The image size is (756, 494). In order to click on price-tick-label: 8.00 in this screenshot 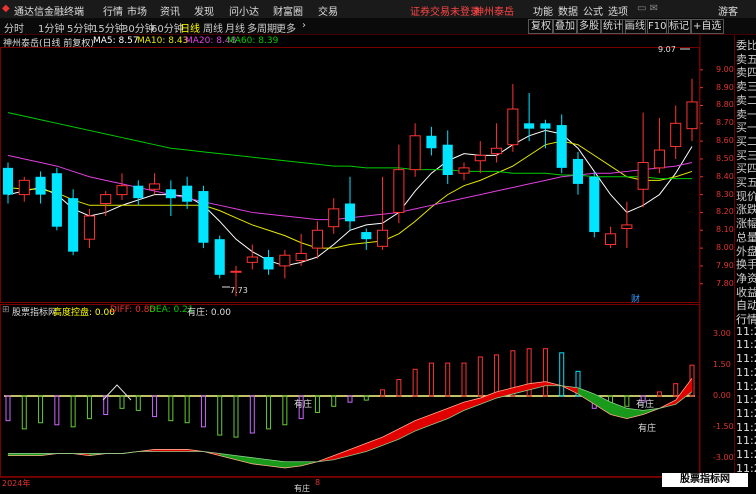, I will do `click(725, 248)`.